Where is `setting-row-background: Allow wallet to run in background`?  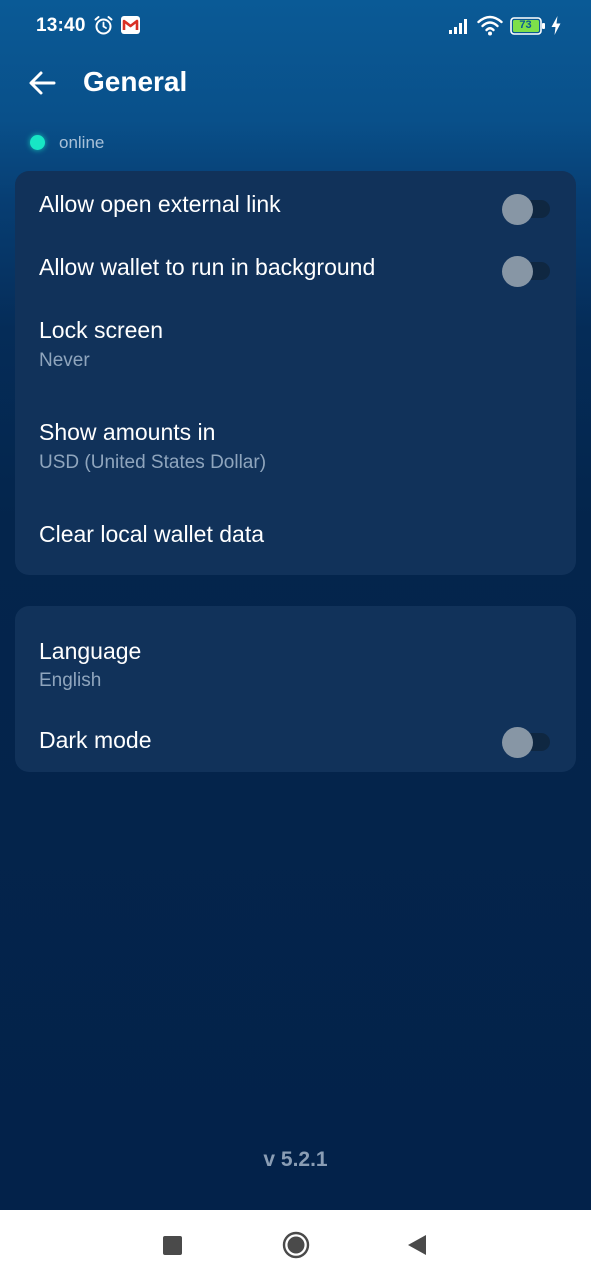
setting-row-background: Allow wallet to run in background is located at coordinates (295, 274).